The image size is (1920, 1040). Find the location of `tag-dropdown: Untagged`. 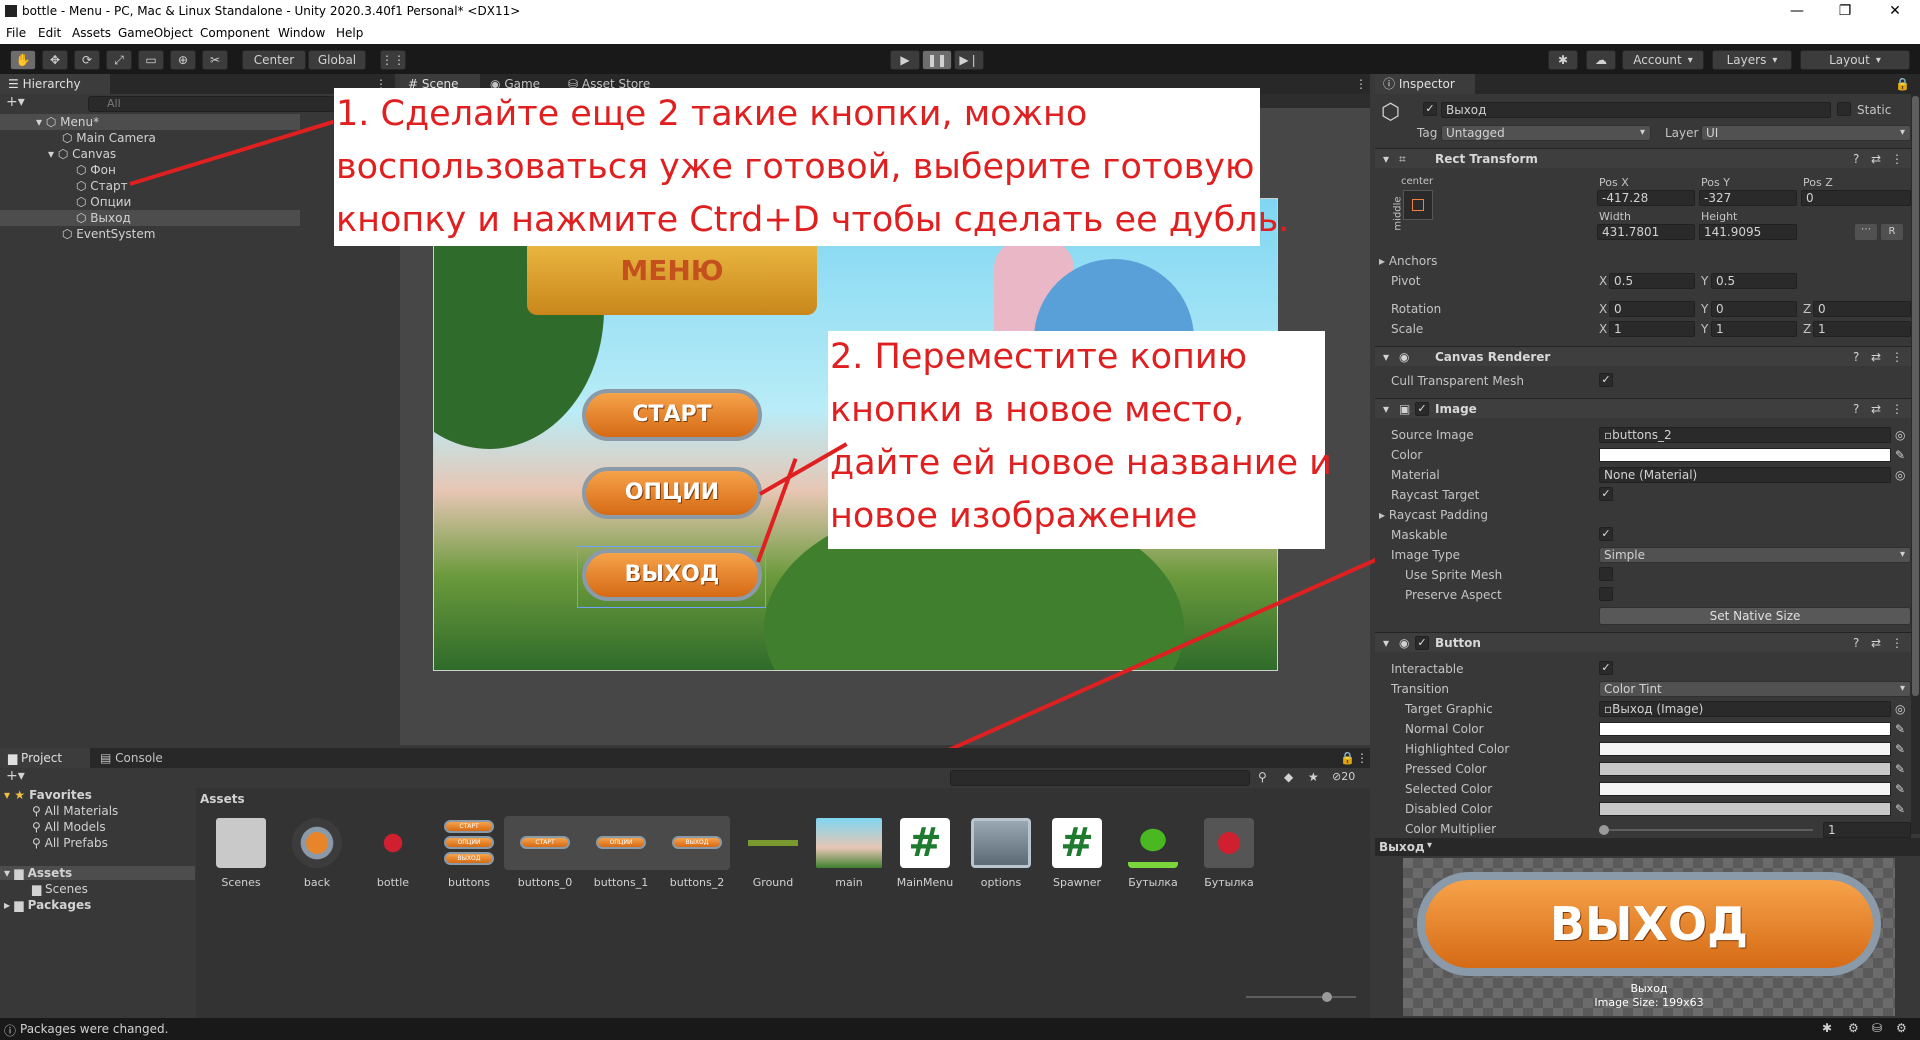

tag-dropdown: Untagged is located at coordinates (1546, 133).